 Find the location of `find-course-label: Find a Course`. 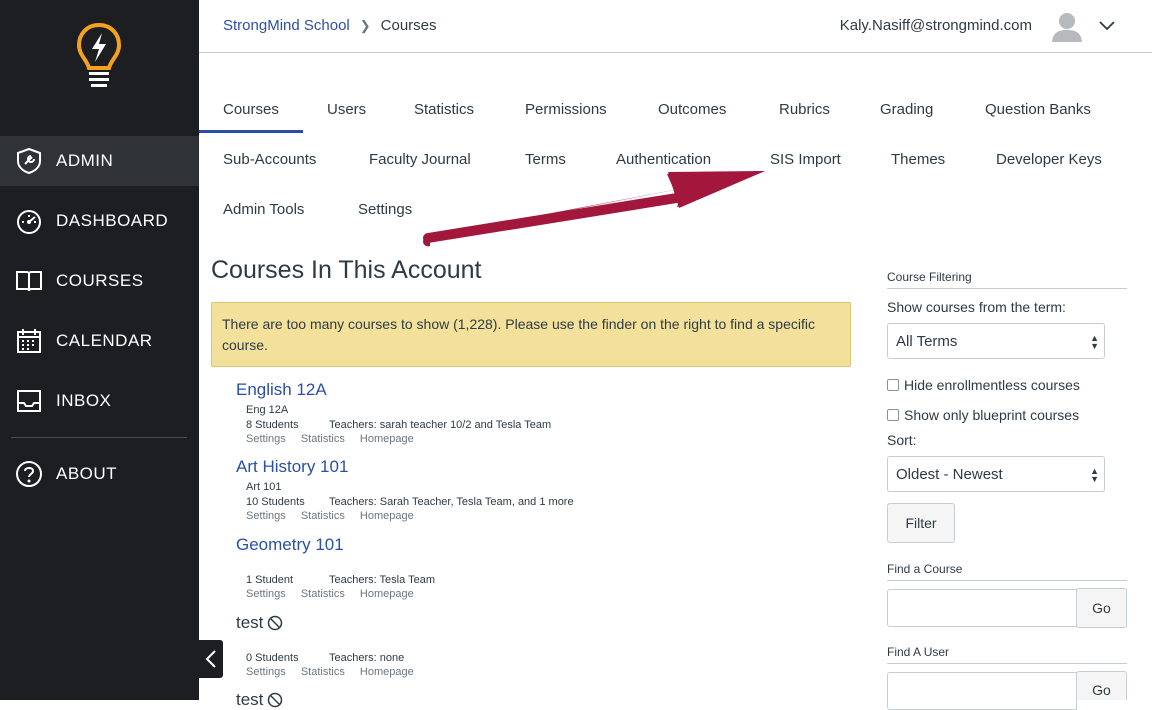

find-course-label: Find a Course is located at coordinates (1007, 571).